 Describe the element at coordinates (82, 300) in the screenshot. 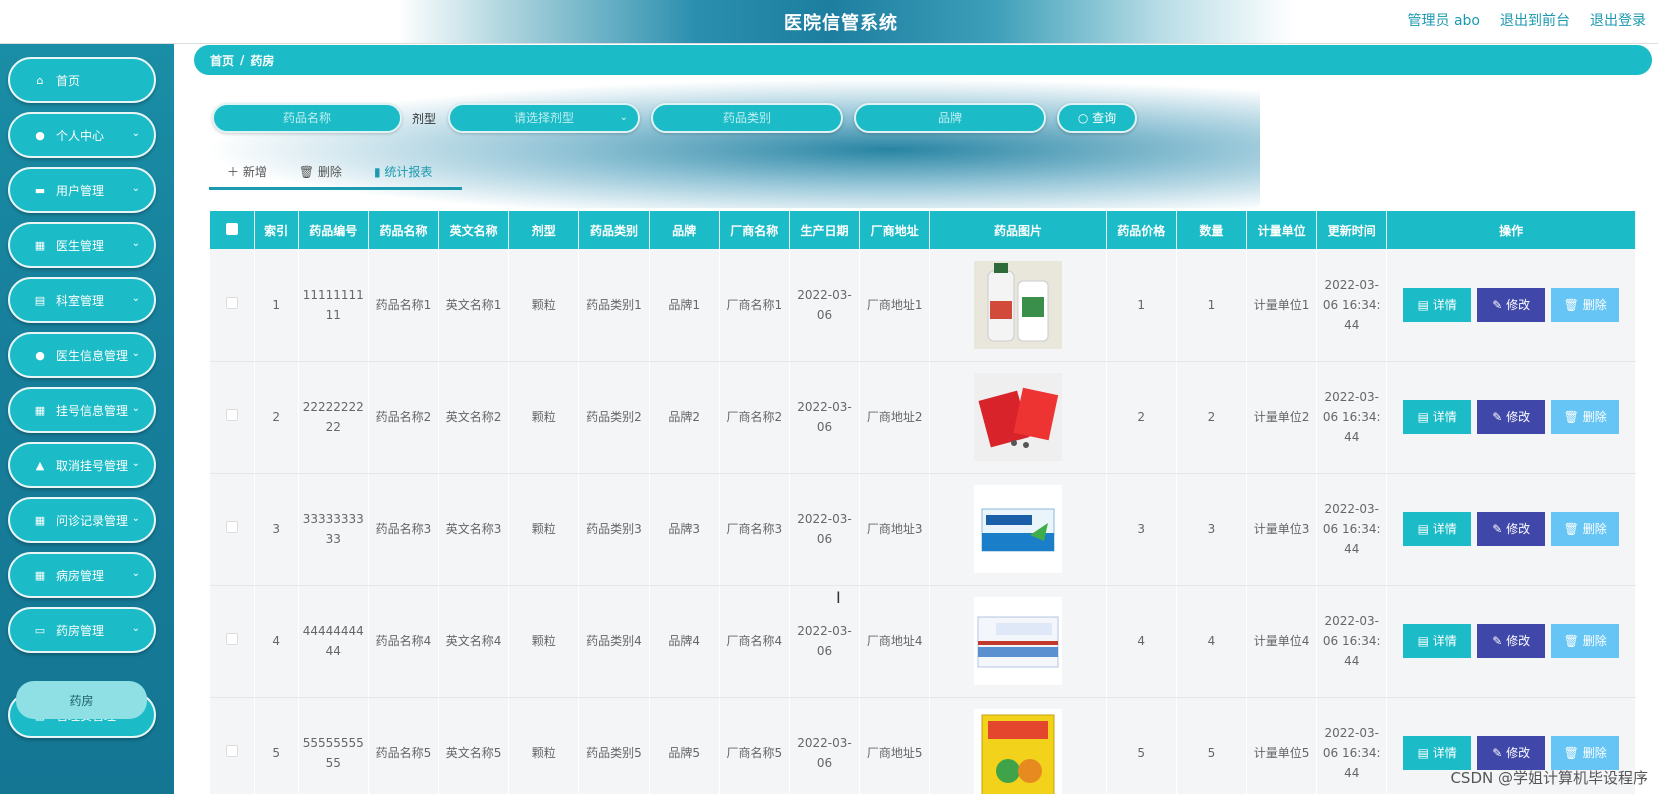

I see `sidebar-item-5: ▤ 科室管理 ⌄` at that location.